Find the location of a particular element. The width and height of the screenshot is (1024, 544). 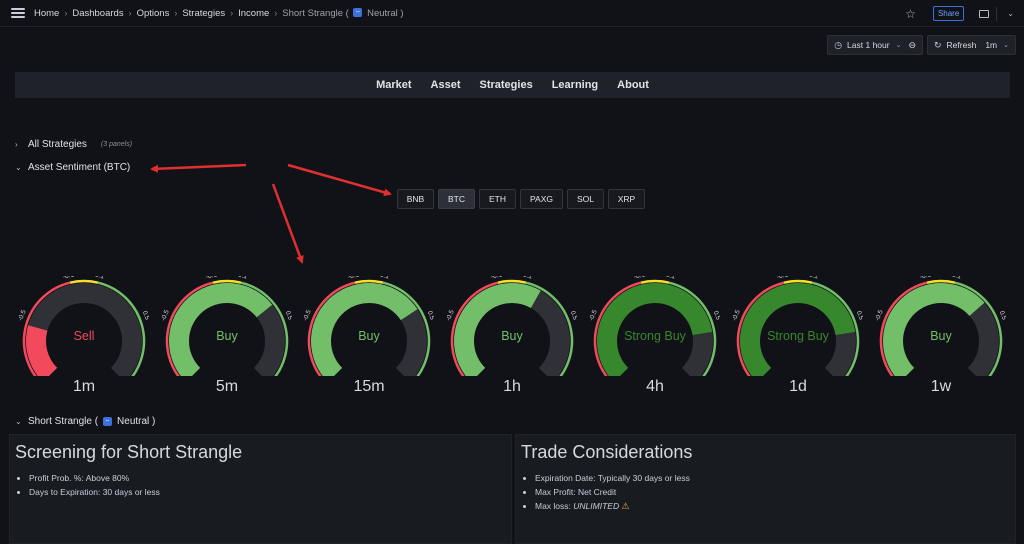

gauge-4h: -1-0.5-0.10.10.51Strong Buy4h is located at coordinates (655, 341).